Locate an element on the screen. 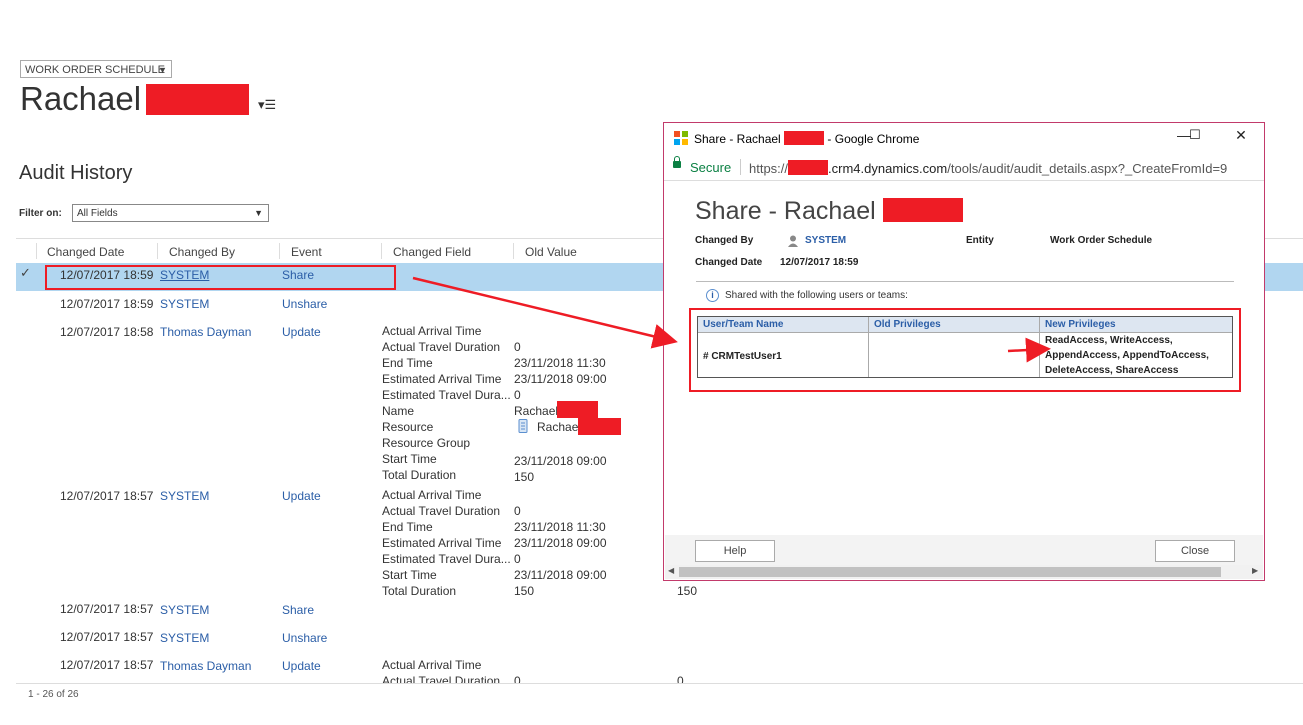 The height and width of the screenshot is (725, 1303). column-header-user-team: User/Team Name is located at coordinates (743, 324).